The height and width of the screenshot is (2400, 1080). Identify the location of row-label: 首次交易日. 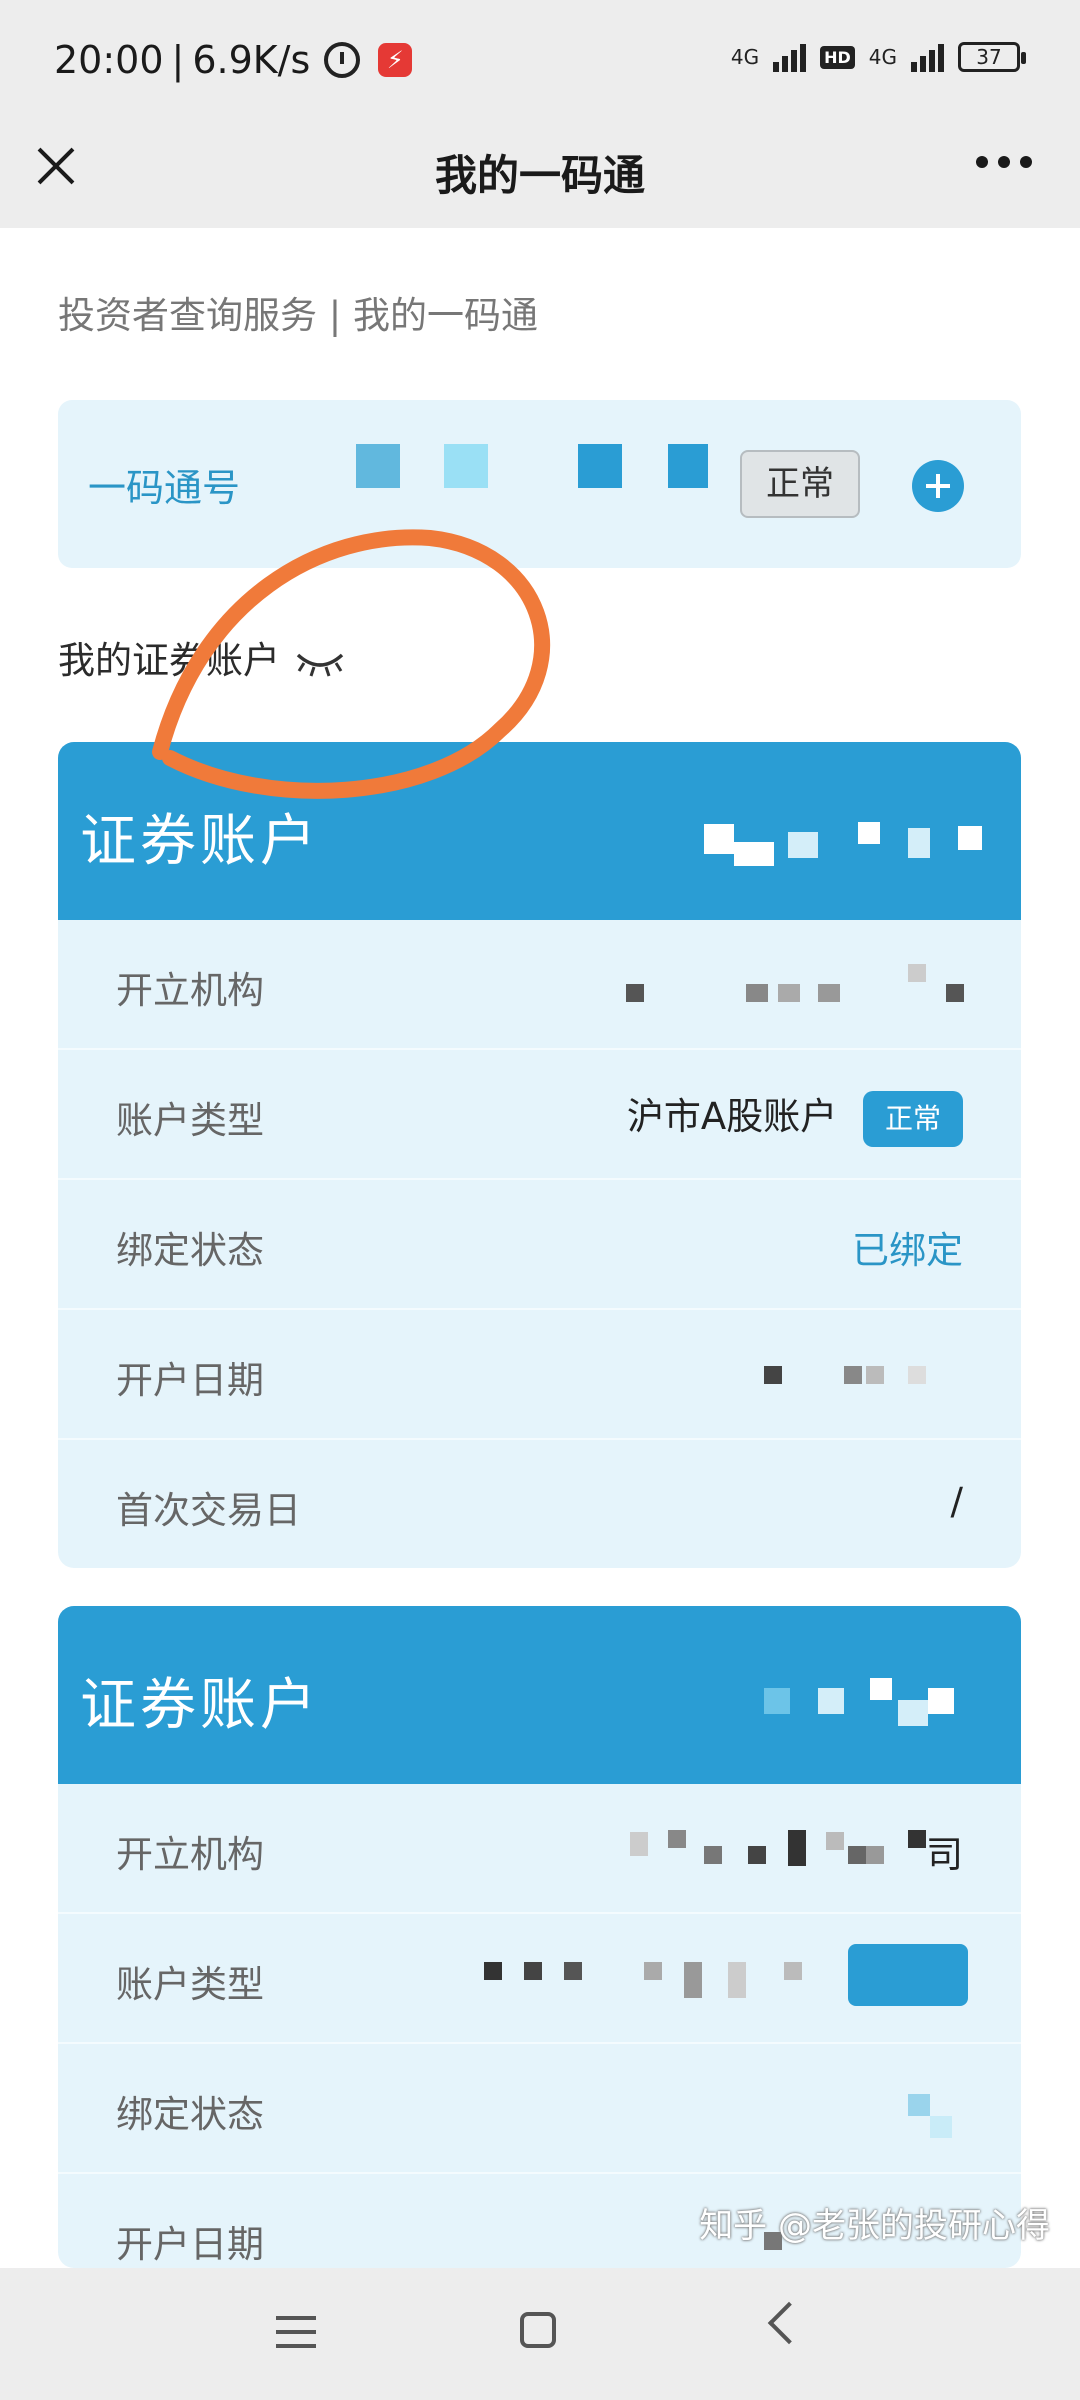
(208, 1510).